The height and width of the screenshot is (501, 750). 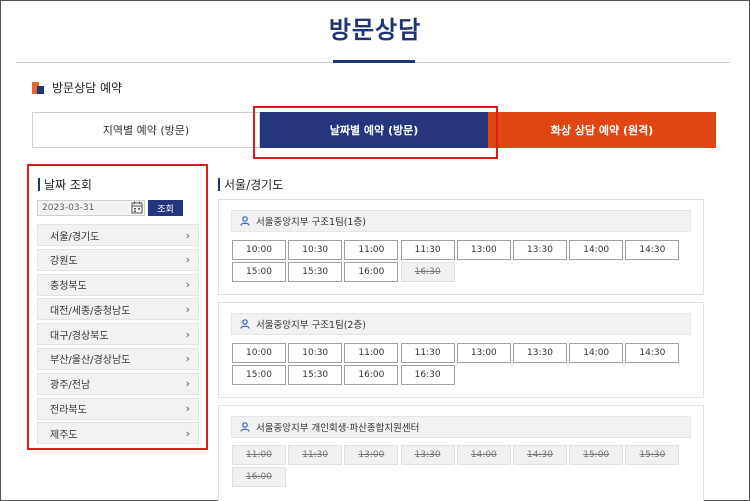 I want to click on region-item: 강원도 ›, so click(x=118, y=259).